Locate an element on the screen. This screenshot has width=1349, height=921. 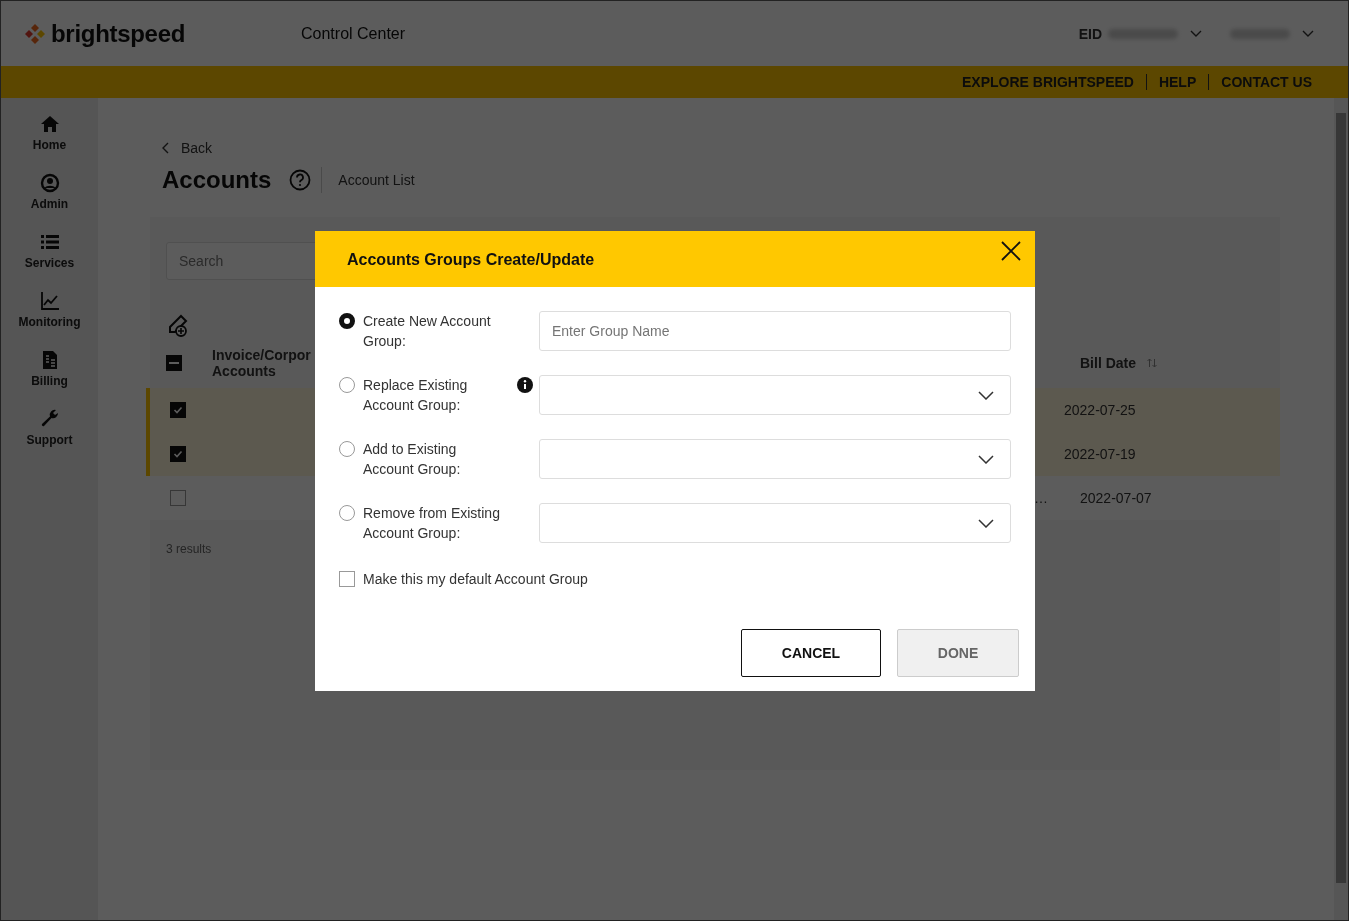
app-title: Control Center is located at coordinates (353, 33).